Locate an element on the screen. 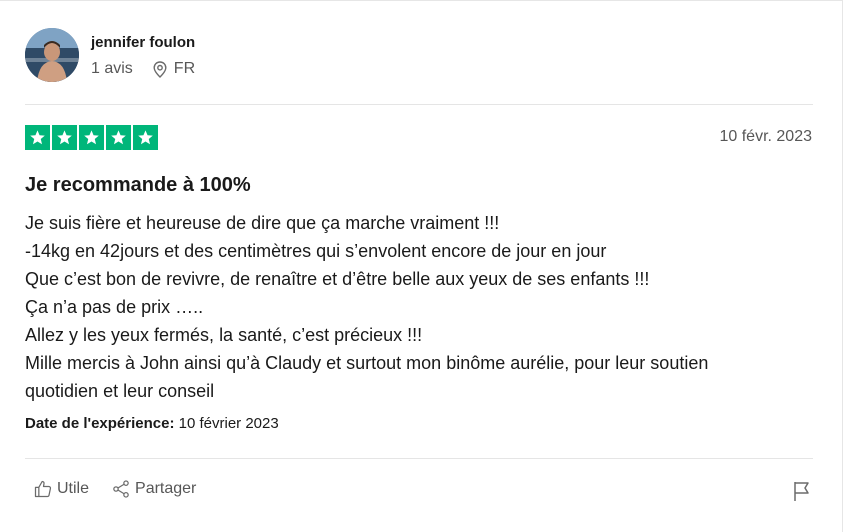 The width and height of the screenshot is (843, 532). review-line: Ça n’a pas de prix ….. is located at coordinates (114, 307).